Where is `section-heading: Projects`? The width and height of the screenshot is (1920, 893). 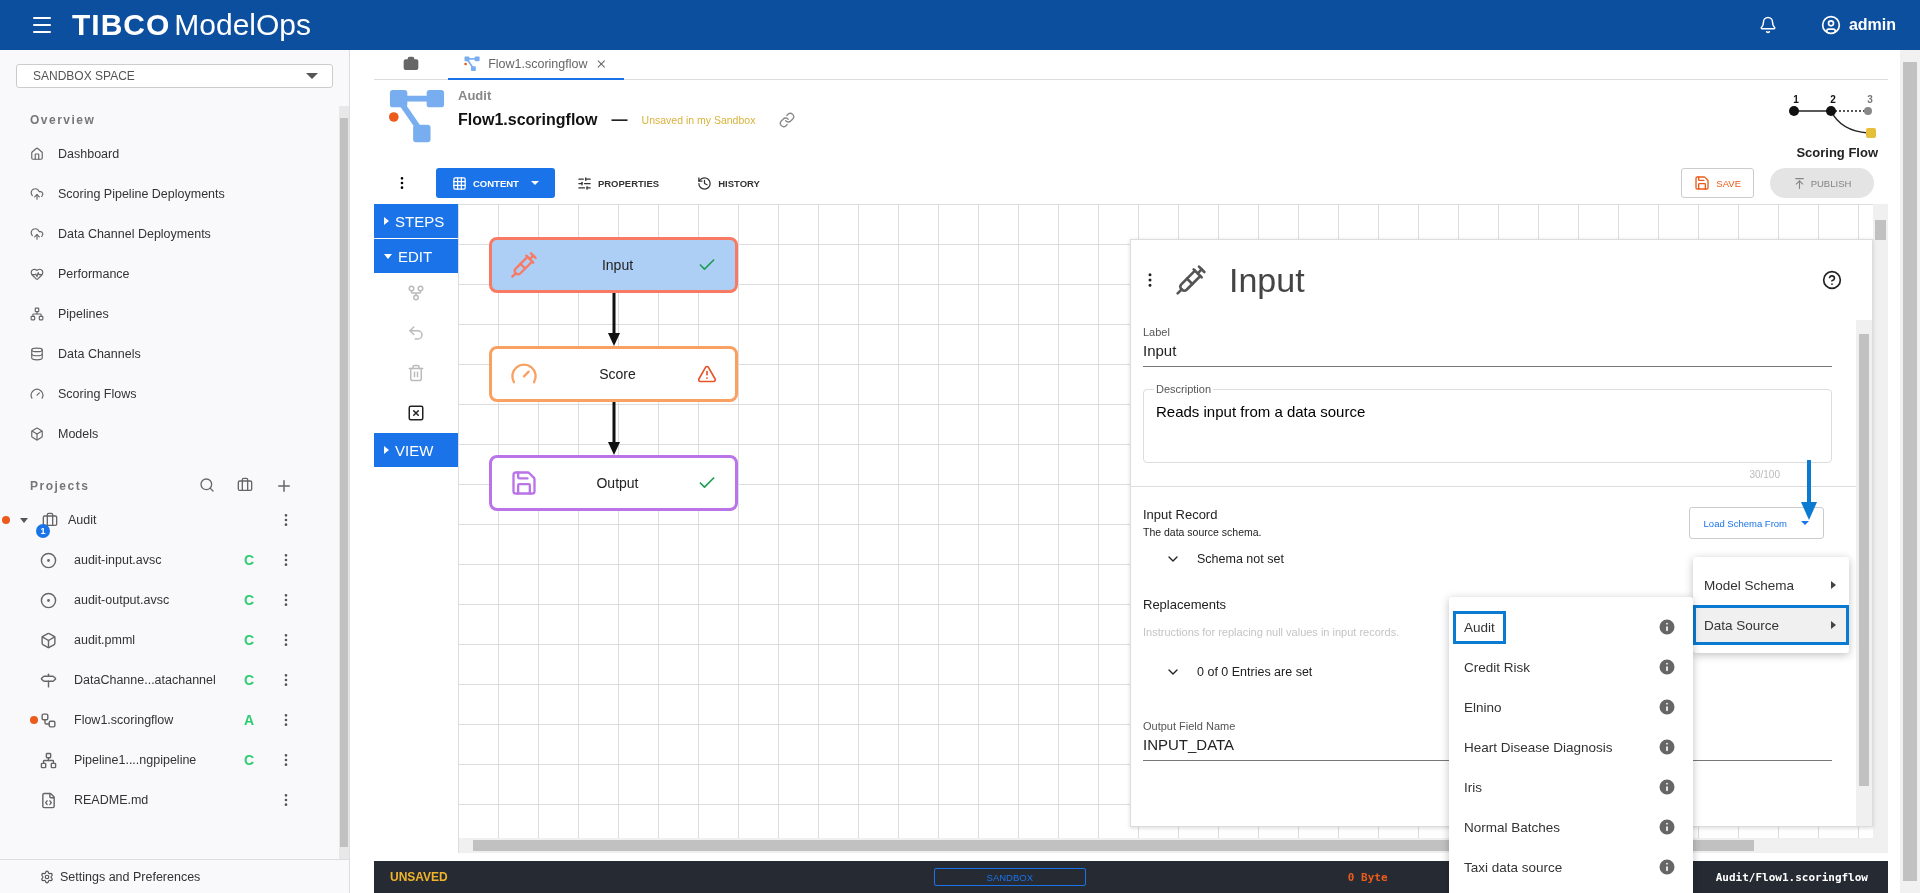
section-heading: Projects is located at coordinates (60, 486).